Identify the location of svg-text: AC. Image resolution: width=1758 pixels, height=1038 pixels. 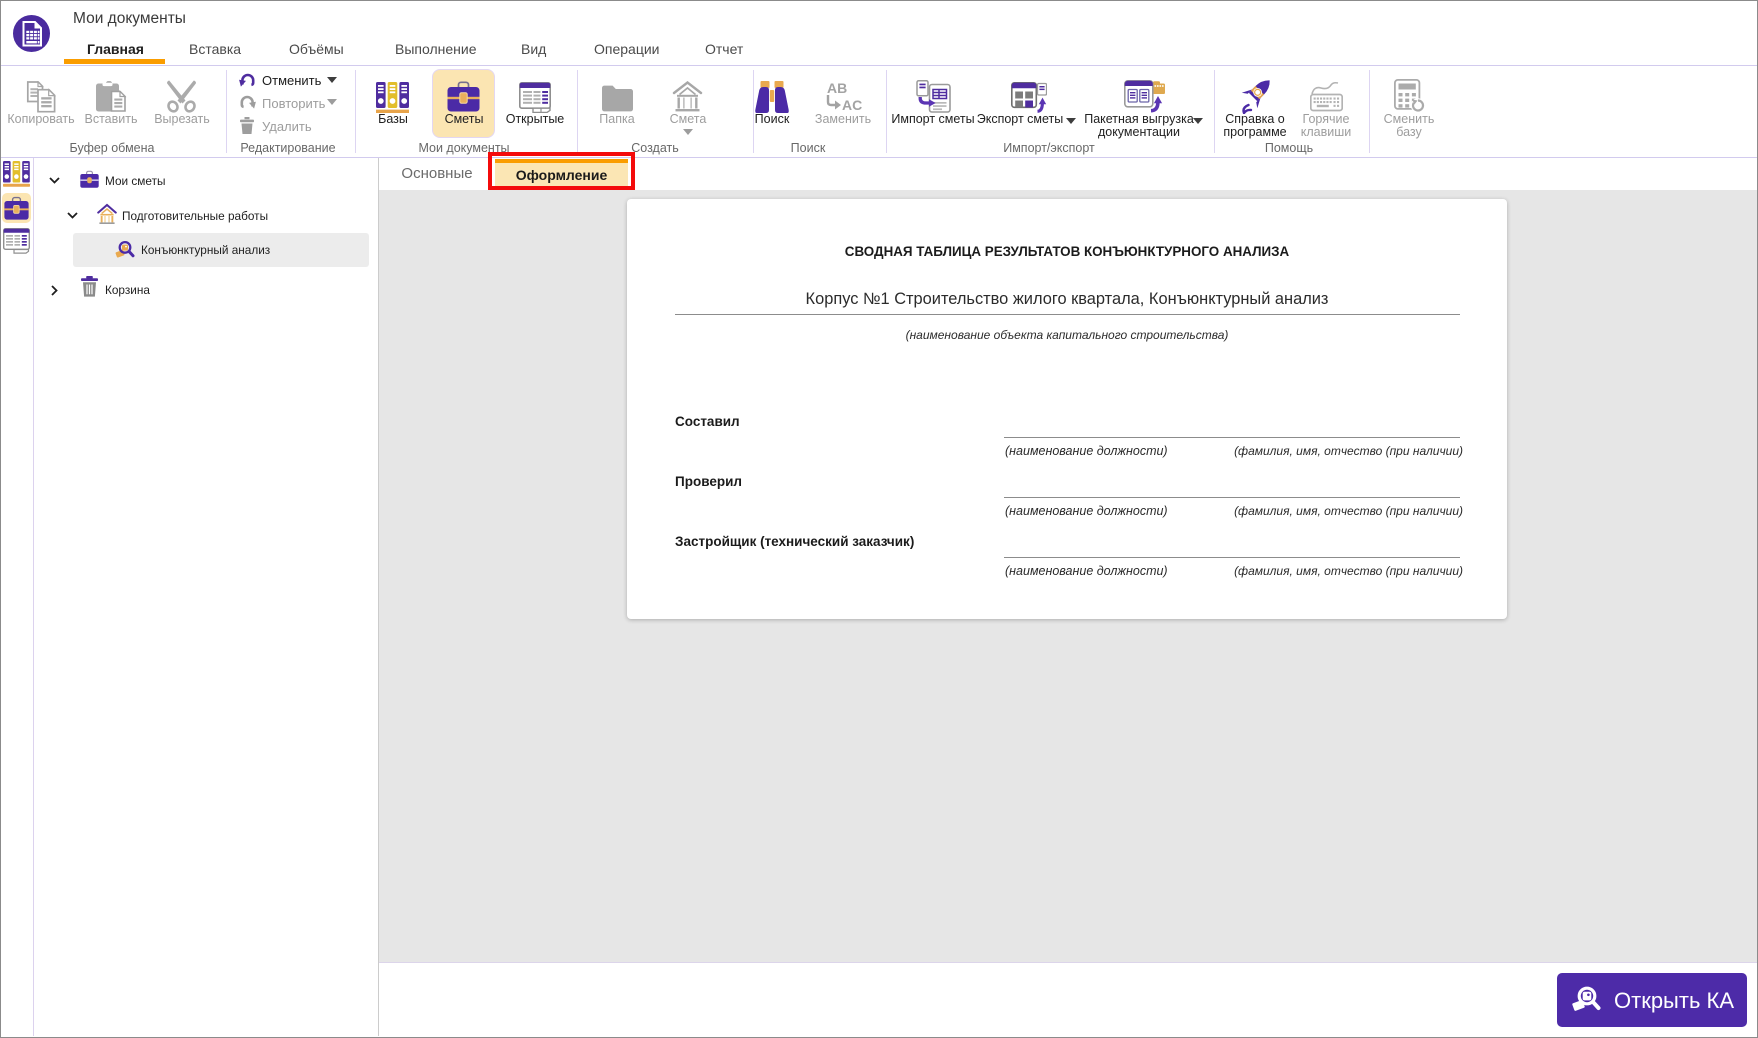
(852, 105).